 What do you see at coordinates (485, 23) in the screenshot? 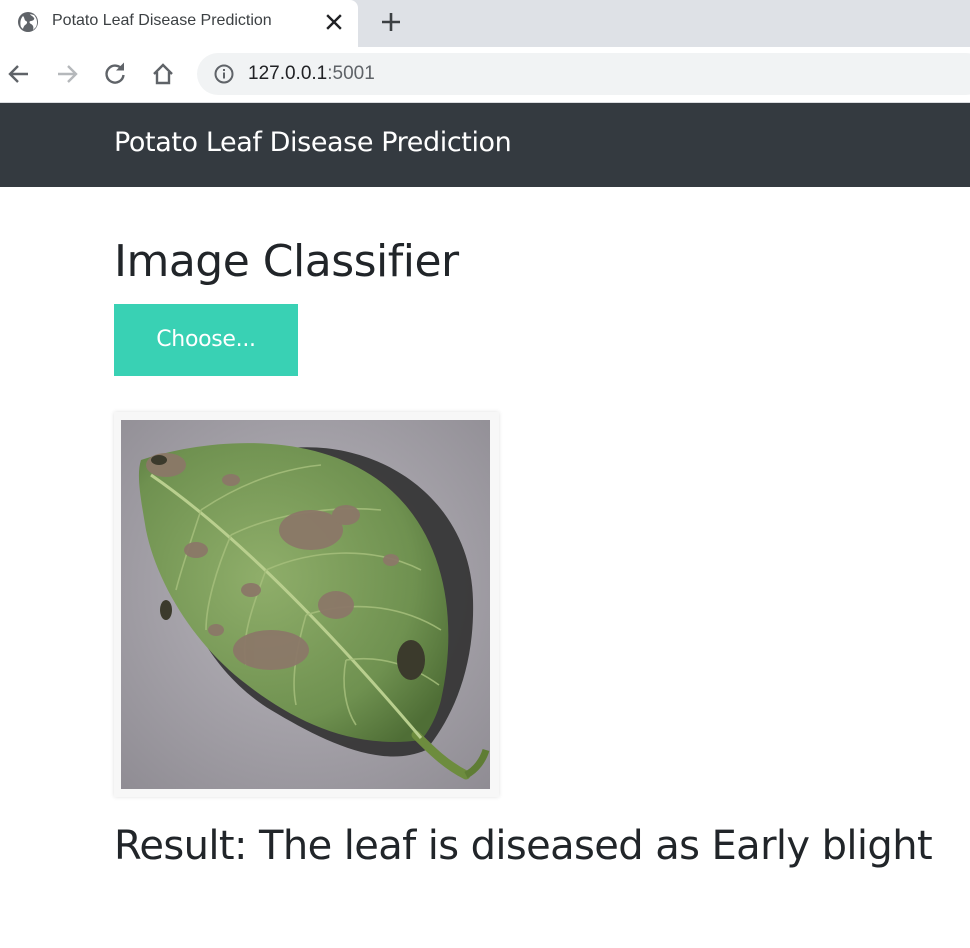
I see `tab-strip: Potato Leaf Disease Prediction` at bounding box center [485, 23].